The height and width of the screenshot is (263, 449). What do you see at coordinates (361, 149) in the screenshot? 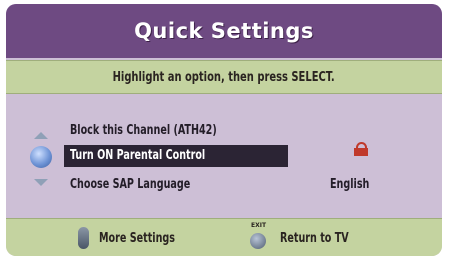
I see `lock-open-icon` at bounding box center [361, 149].